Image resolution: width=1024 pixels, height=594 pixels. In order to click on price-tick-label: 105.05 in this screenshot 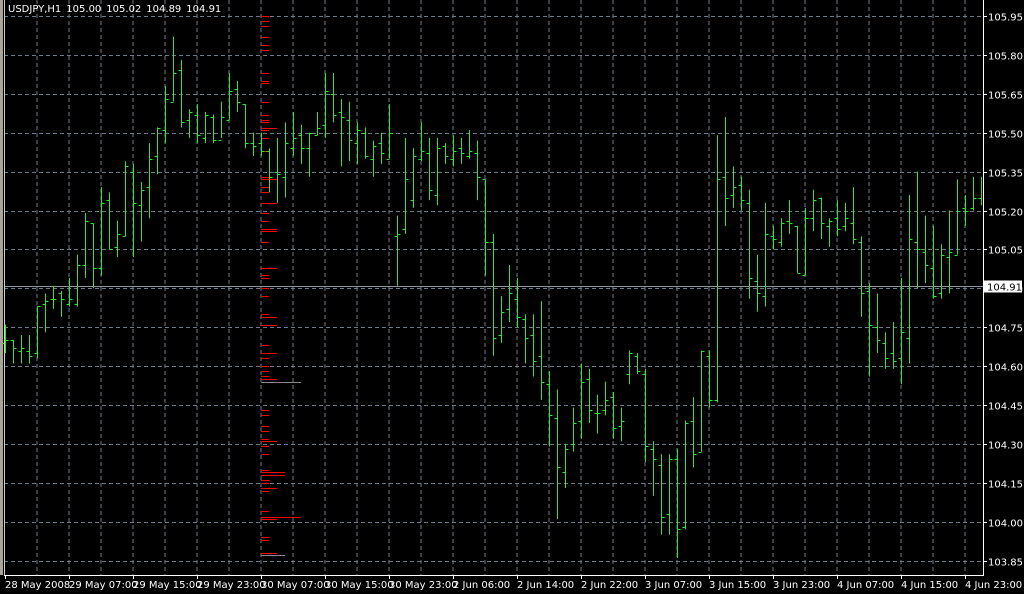, I will do `click(1005, 251)`.